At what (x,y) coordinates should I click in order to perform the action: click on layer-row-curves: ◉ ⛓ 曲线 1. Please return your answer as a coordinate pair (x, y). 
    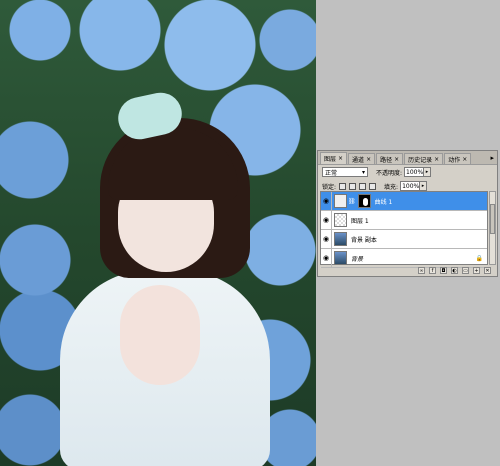
    Looking at the image, I should click on (404, 201).